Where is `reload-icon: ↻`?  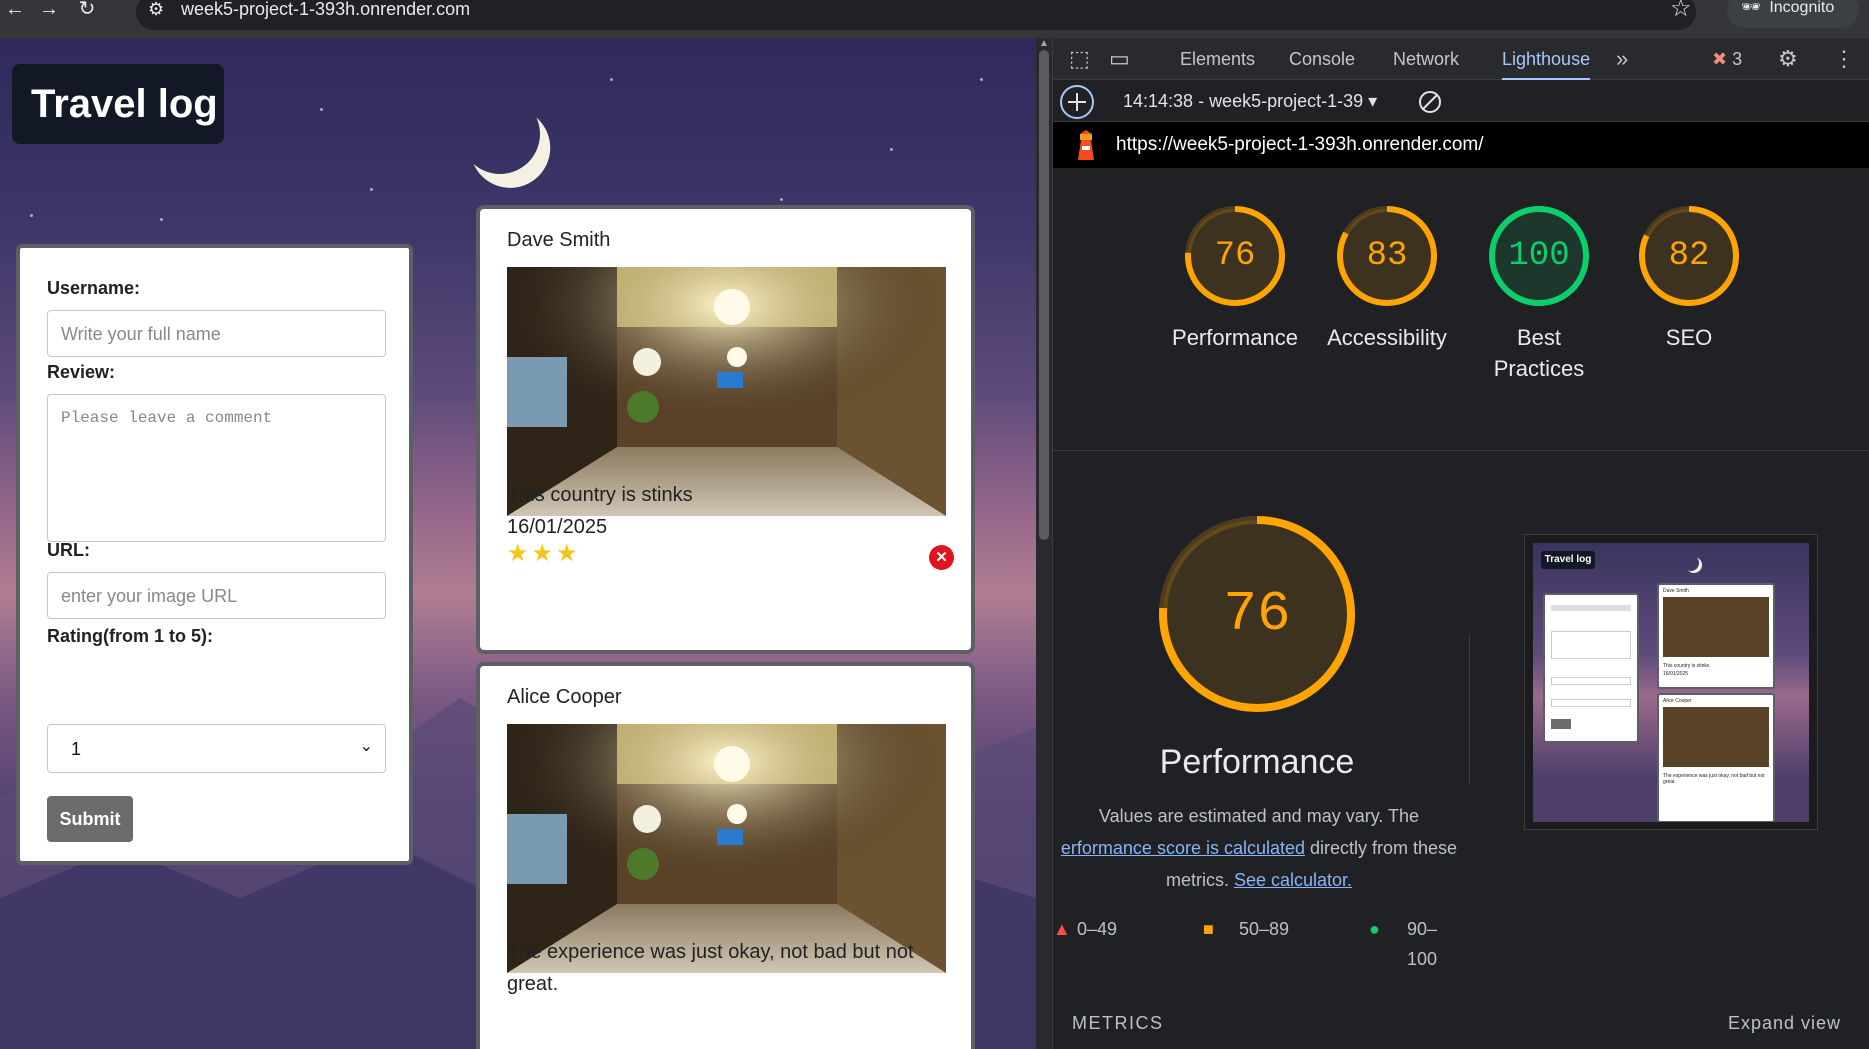 reload-icon: ↻ is located at coordinates (87, 10).